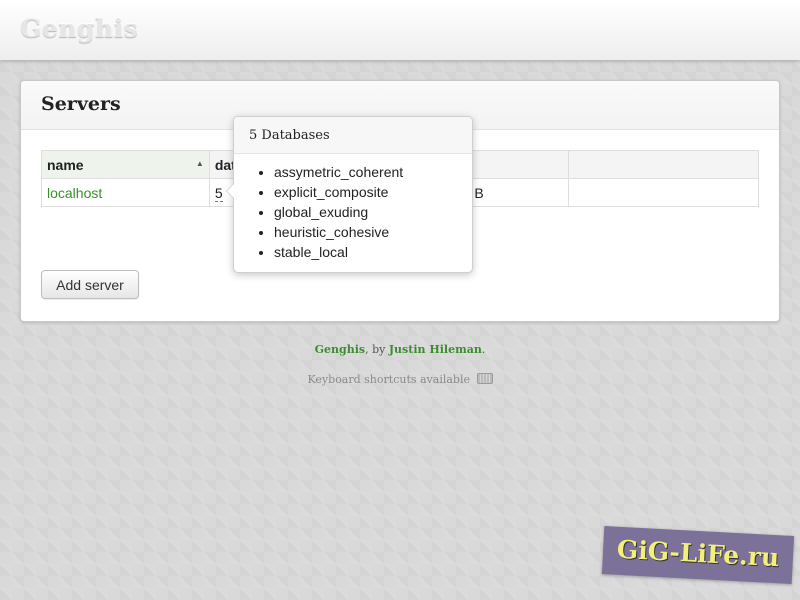 This screenshot has height=600, width=800. What do you see at coordinates (230, 191) in the screenshot?
I see `popover-arrow-inner` at bounding box center [230, 191].